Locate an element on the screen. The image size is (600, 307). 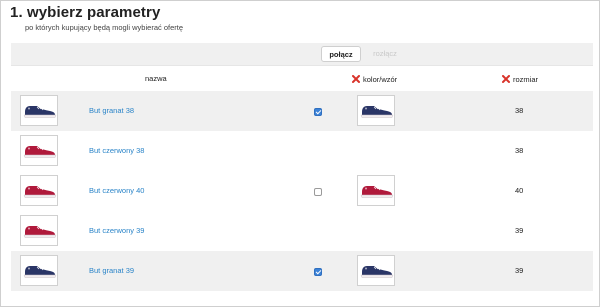
toolbar: połącz rozłącz is located at coordinates (302, 54).